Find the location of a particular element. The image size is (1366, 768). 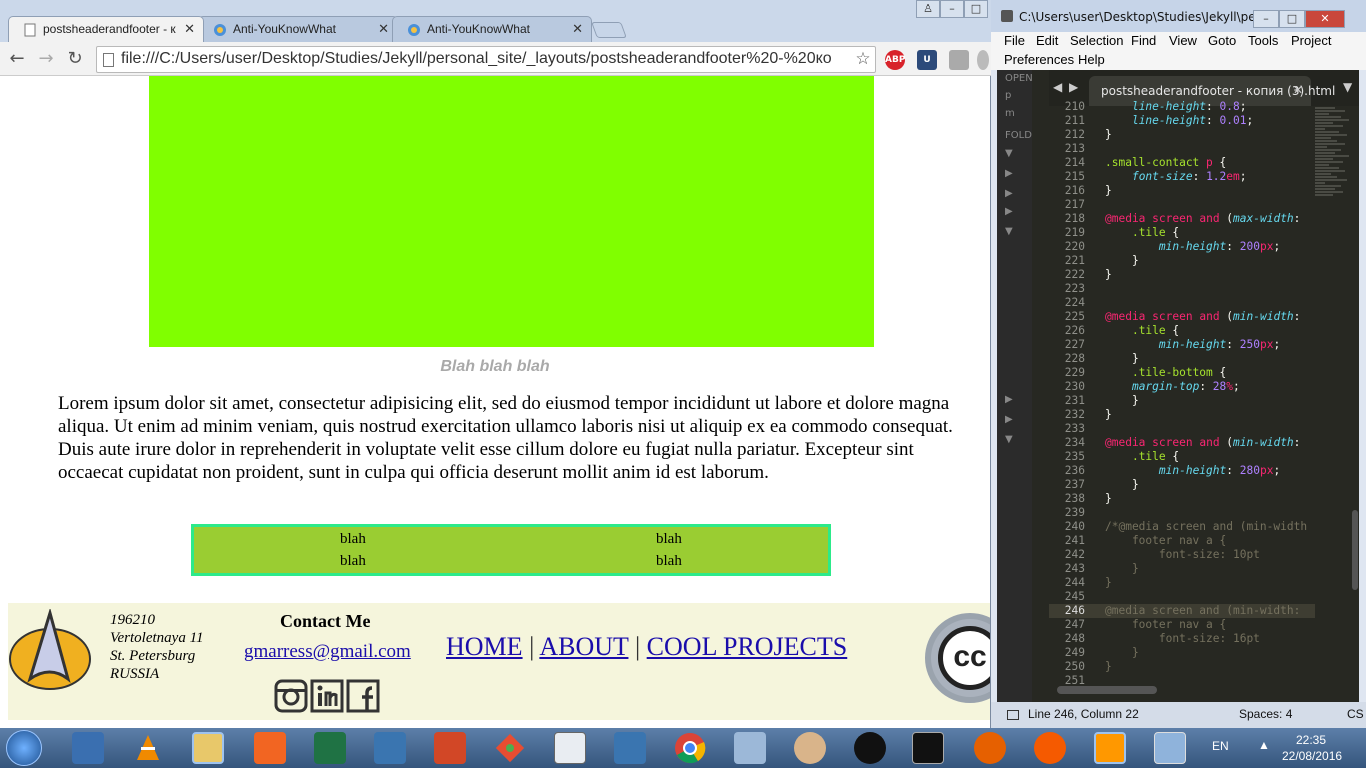

tab-next-icon: ▶ is located at coordinates (1073, 87).